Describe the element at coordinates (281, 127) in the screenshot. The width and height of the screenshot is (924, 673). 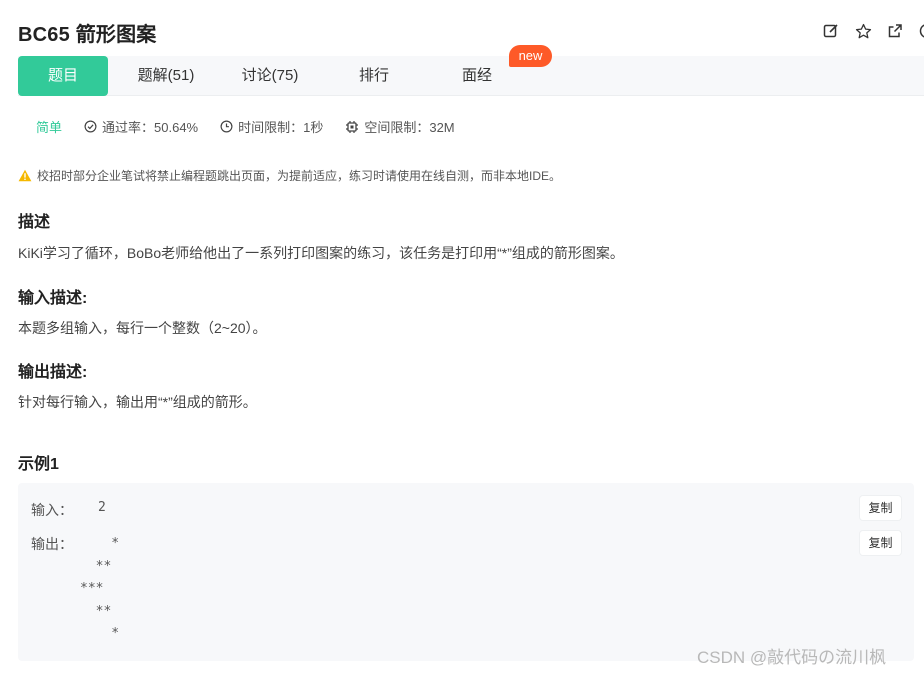
I see `time-limit-text: 时间限制：1秒` at that location.